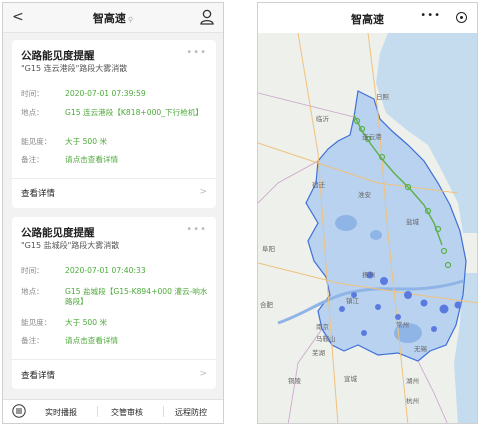 The width and height of the screenshot is (483, 430). I want to click on page-title: 智高速 ⚲, so click(113, 18).